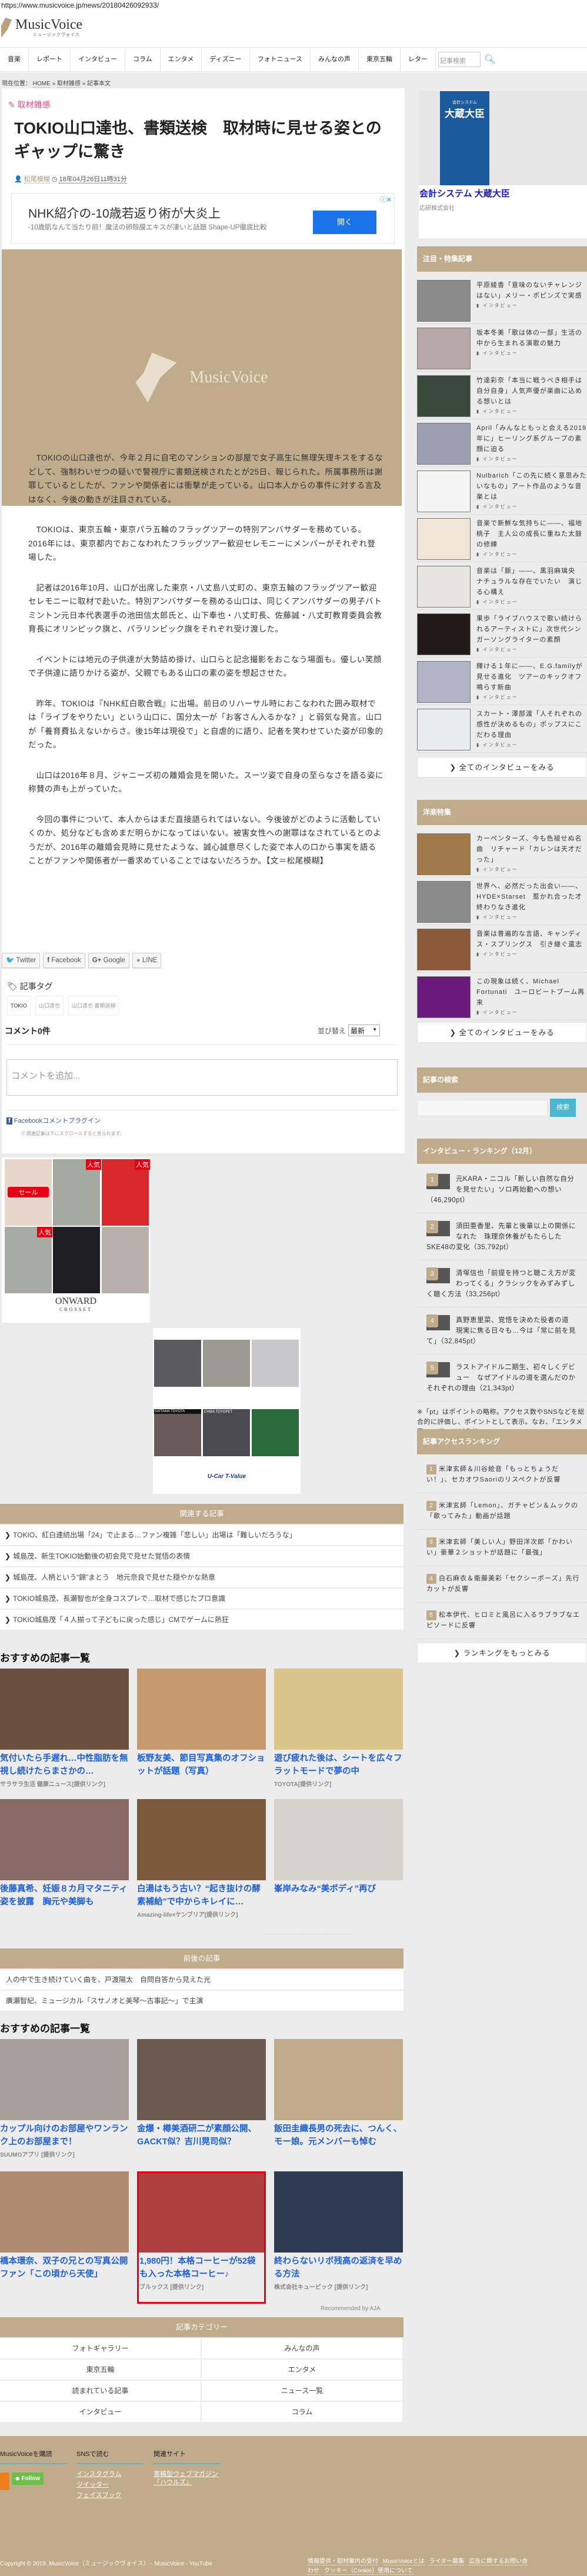 The width and height of the screenshot is (587, 2576). What do you see at coordinates (531, 391) in the screenshot?
I see `article-title: 竹達彩奈「本当に戦うべき相手は自分自身」人気声優が楽曲に込める想いとは` at bounding box center [531, 391].